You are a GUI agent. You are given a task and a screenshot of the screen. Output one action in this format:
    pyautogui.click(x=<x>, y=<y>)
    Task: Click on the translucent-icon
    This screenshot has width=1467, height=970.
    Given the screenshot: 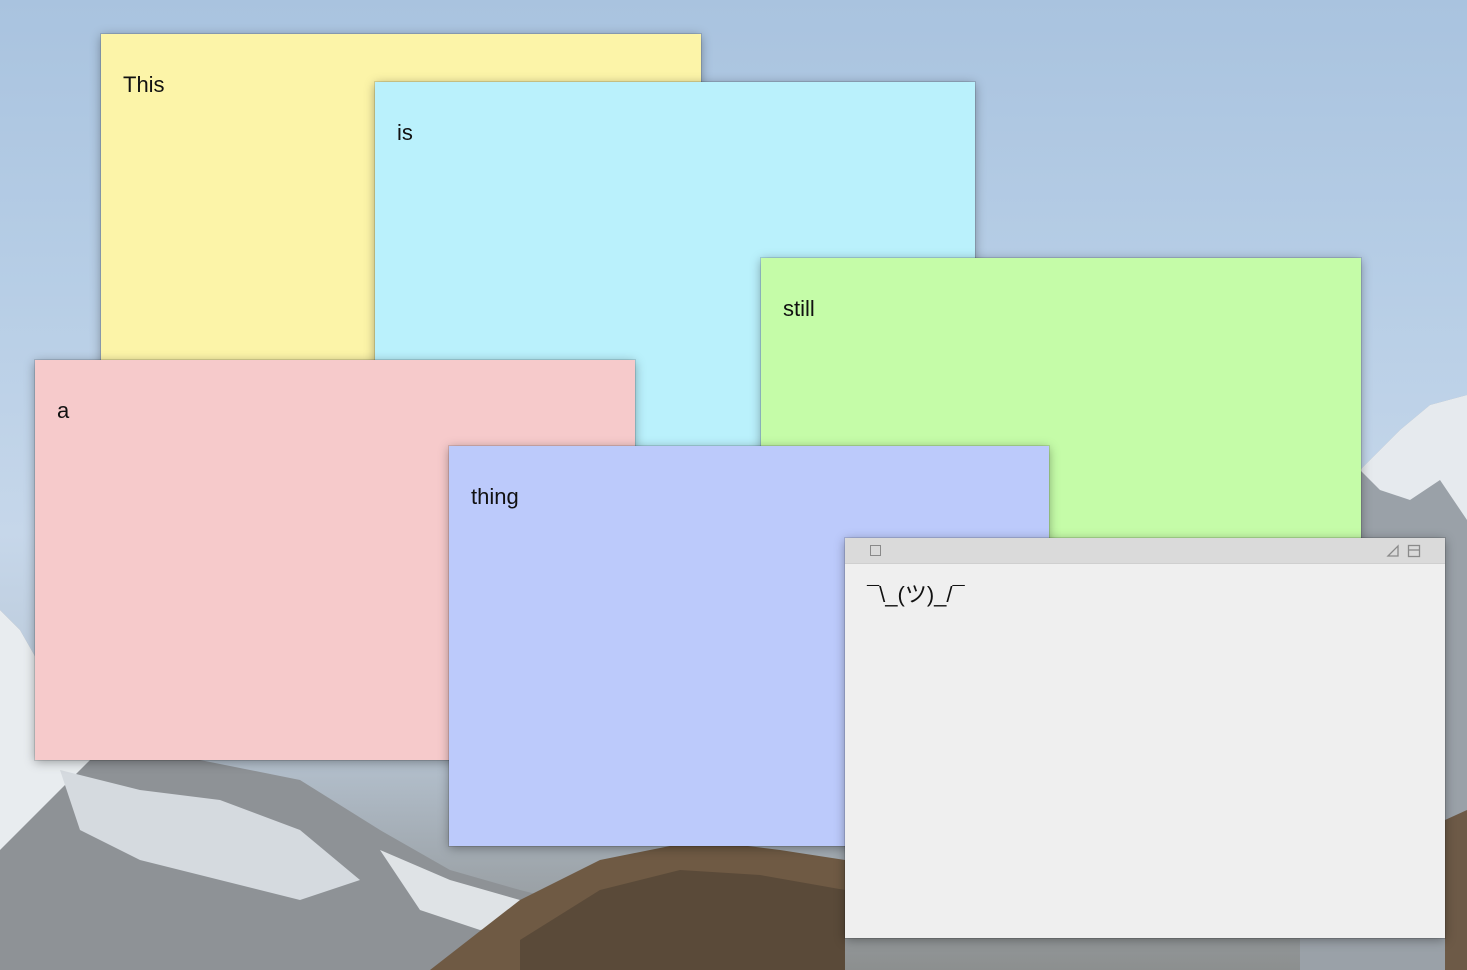 What is the action you would take?
    pyautogui.click(x=1393, y=551)
    